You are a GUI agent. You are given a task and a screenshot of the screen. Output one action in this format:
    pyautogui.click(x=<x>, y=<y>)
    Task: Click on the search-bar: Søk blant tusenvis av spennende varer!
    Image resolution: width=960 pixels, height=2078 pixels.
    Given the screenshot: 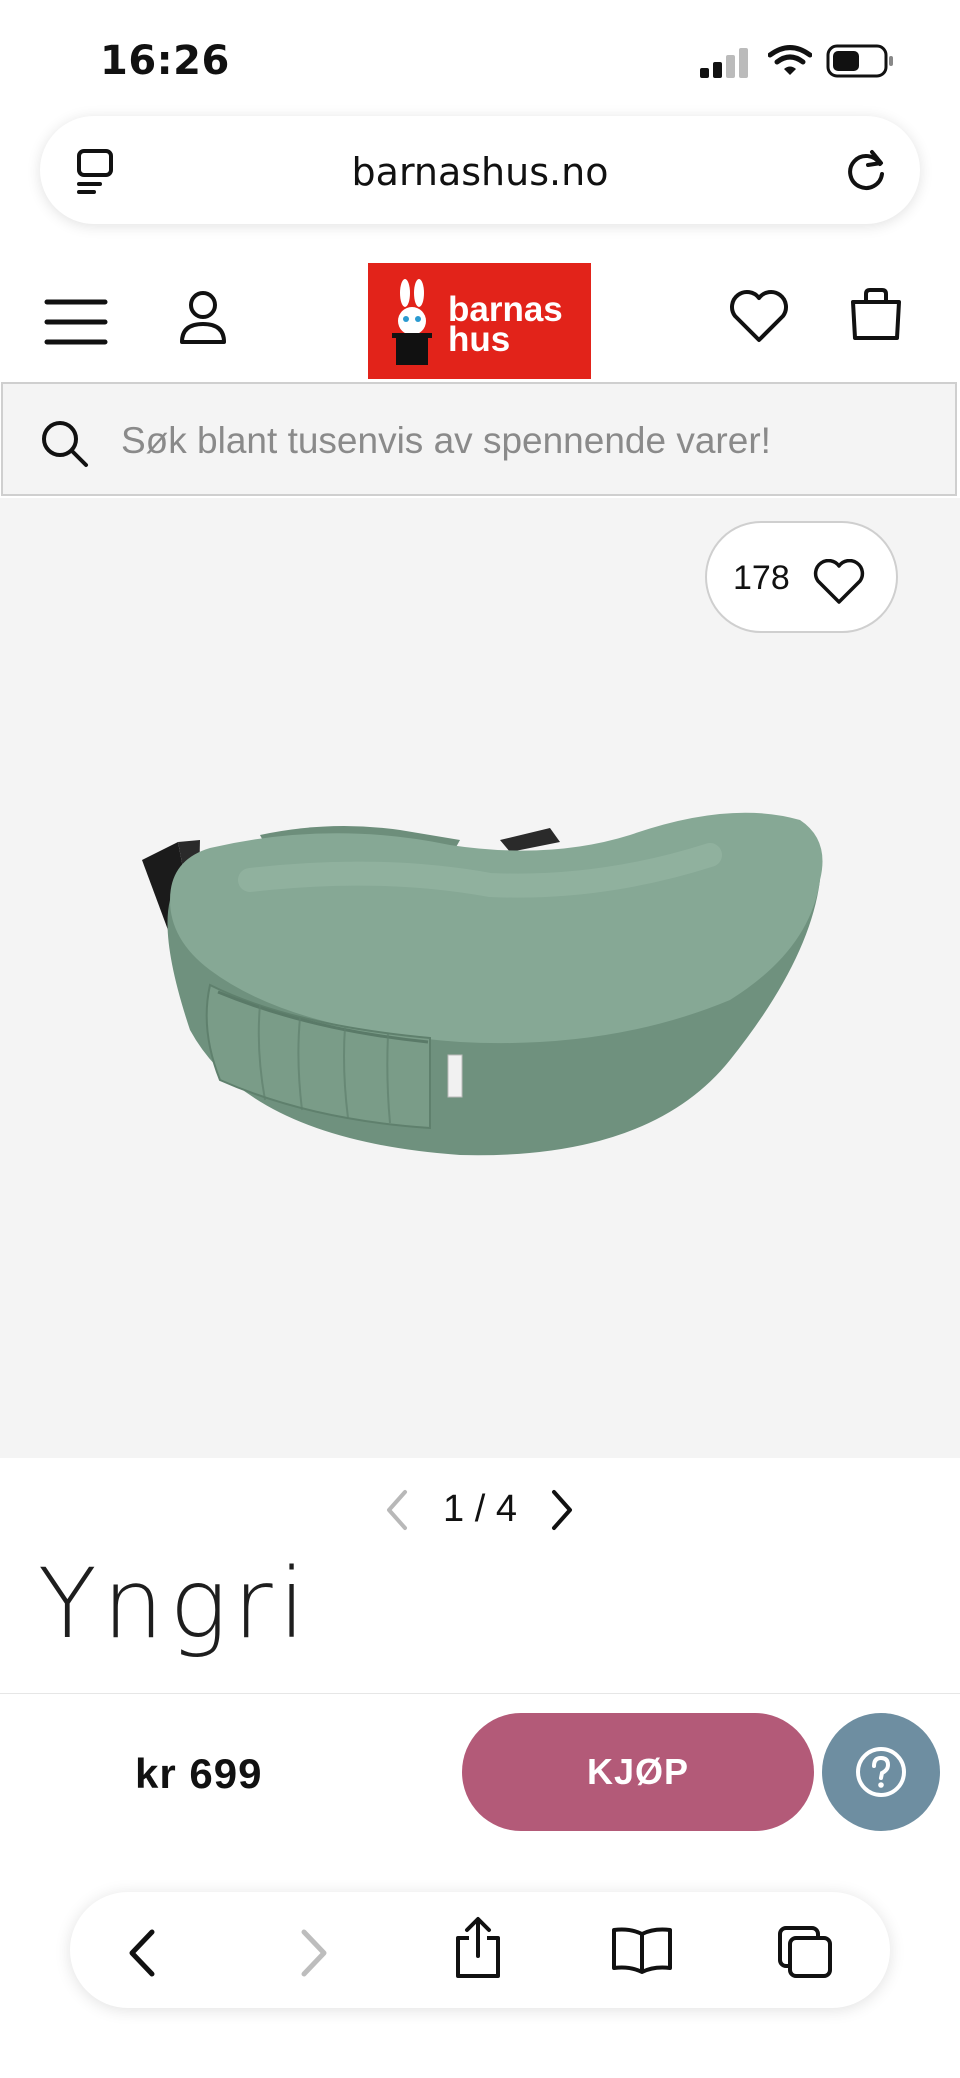 What is the action you would take?
    pyautogui.click(x=479, y=439)
    